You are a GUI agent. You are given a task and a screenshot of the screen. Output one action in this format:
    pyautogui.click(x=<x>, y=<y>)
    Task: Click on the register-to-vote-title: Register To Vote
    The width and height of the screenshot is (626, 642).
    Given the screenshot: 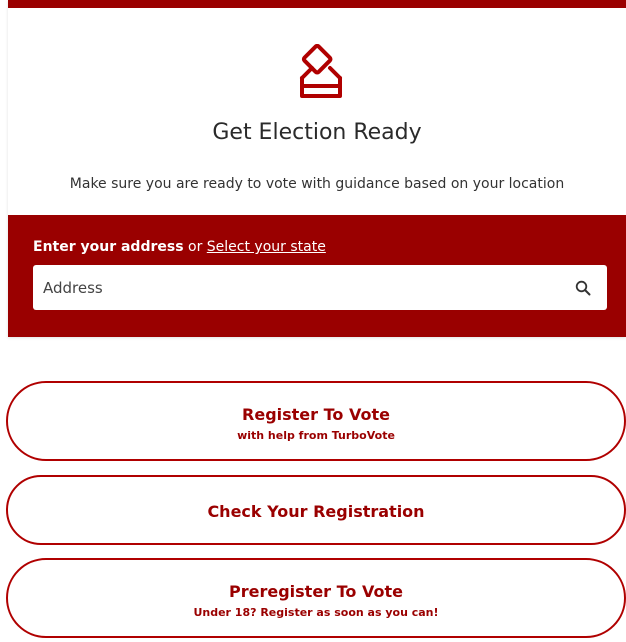 What is the action you would take?
    pyautogui.click(x=316, y=414)
    